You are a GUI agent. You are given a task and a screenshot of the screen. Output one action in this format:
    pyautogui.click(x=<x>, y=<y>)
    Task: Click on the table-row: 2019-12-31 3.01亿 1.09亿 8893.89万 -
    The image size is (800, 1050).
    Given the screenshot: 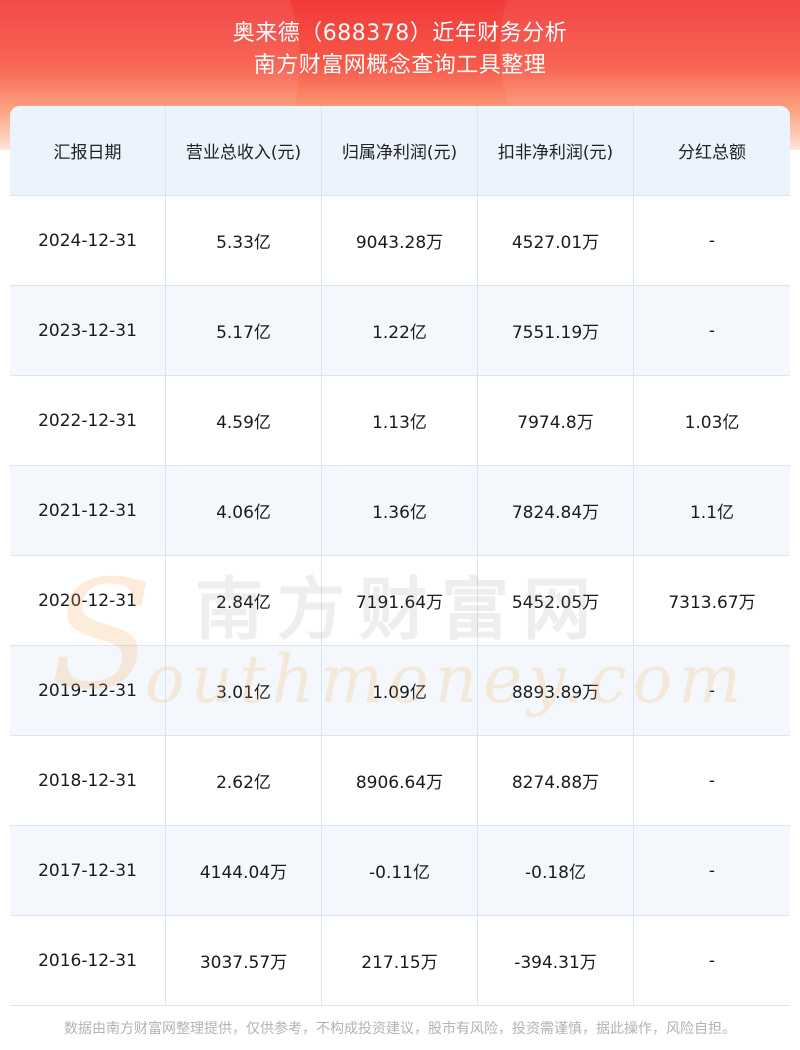 What is the action you would take?
    pyautogui.click(x=400, y=691)
    